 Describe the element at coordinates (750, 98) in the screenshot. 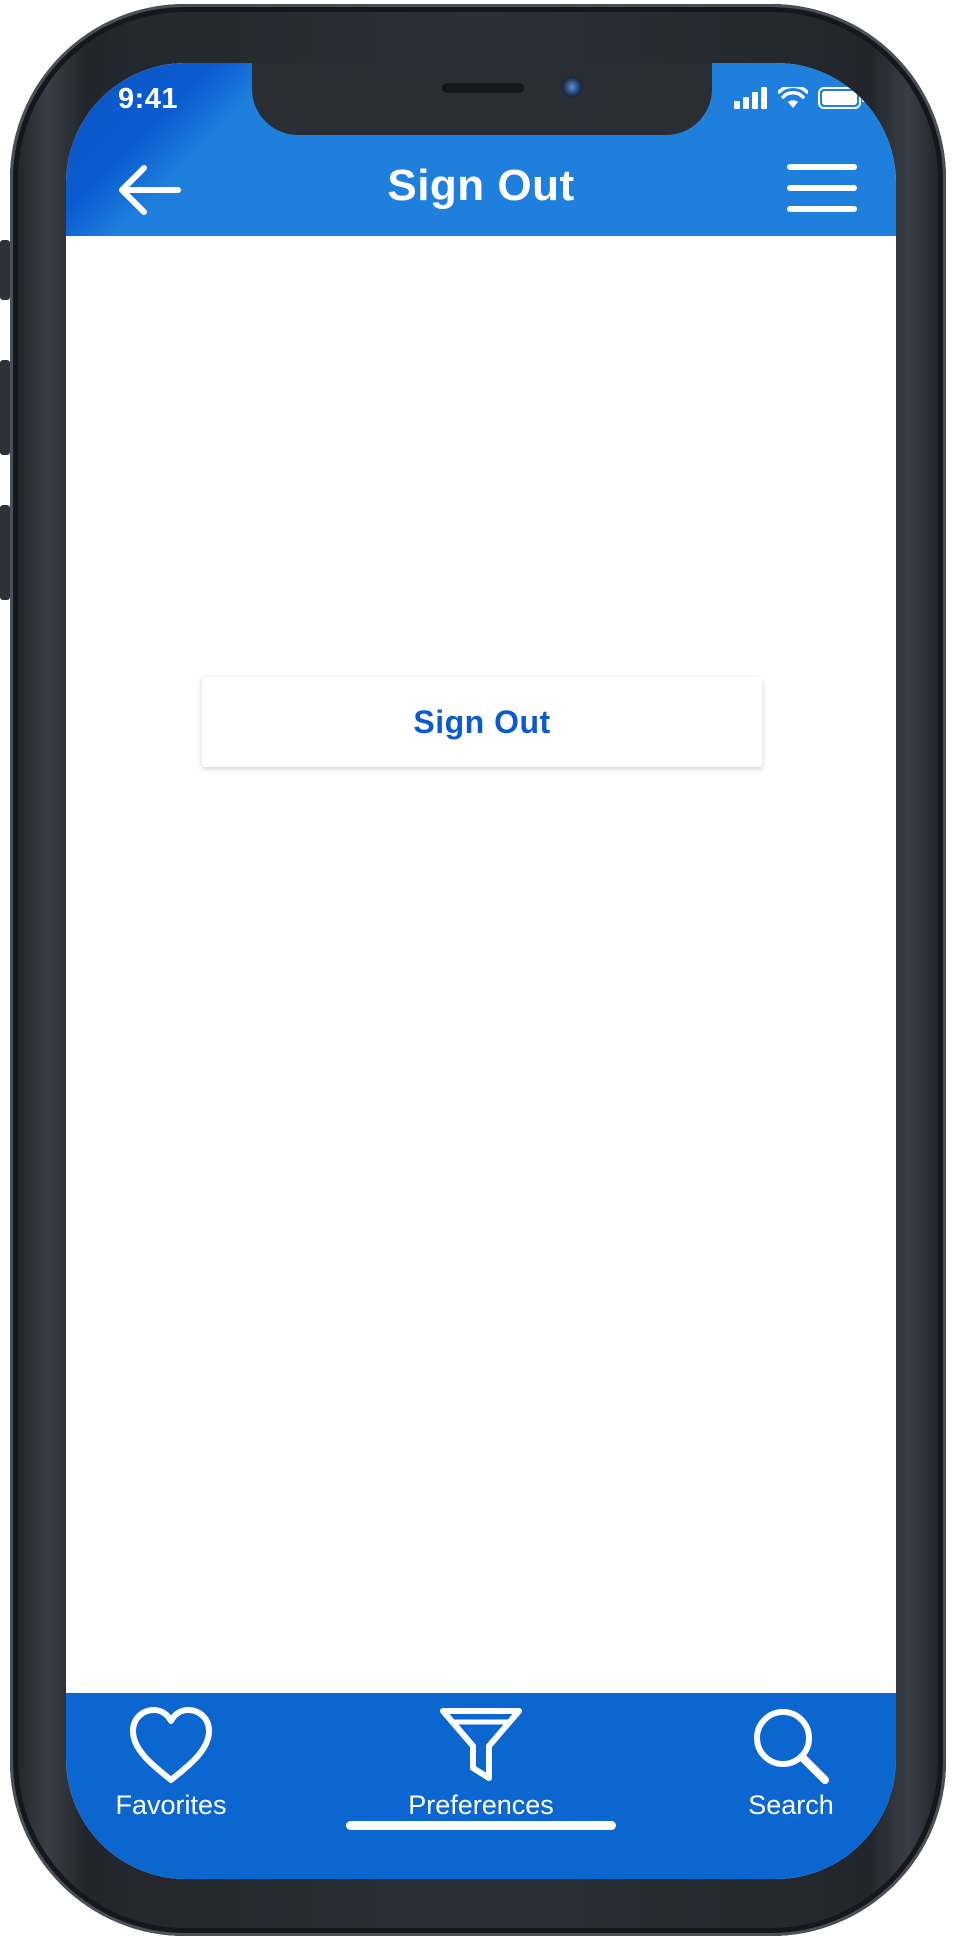

I see `signal-icon` at that location.